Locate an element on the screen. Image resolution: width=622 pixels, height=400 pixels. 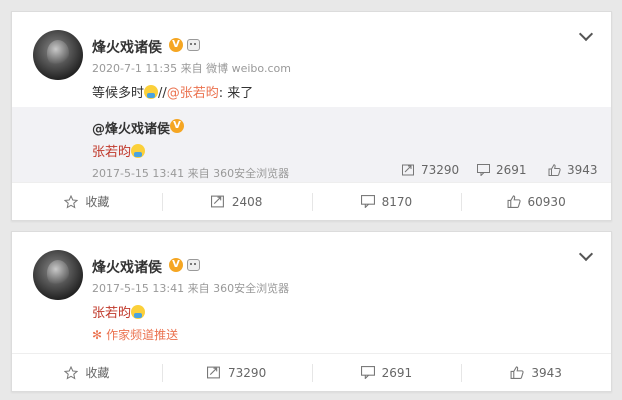
repost-button: 73290 is located at coordinates (236, 372).